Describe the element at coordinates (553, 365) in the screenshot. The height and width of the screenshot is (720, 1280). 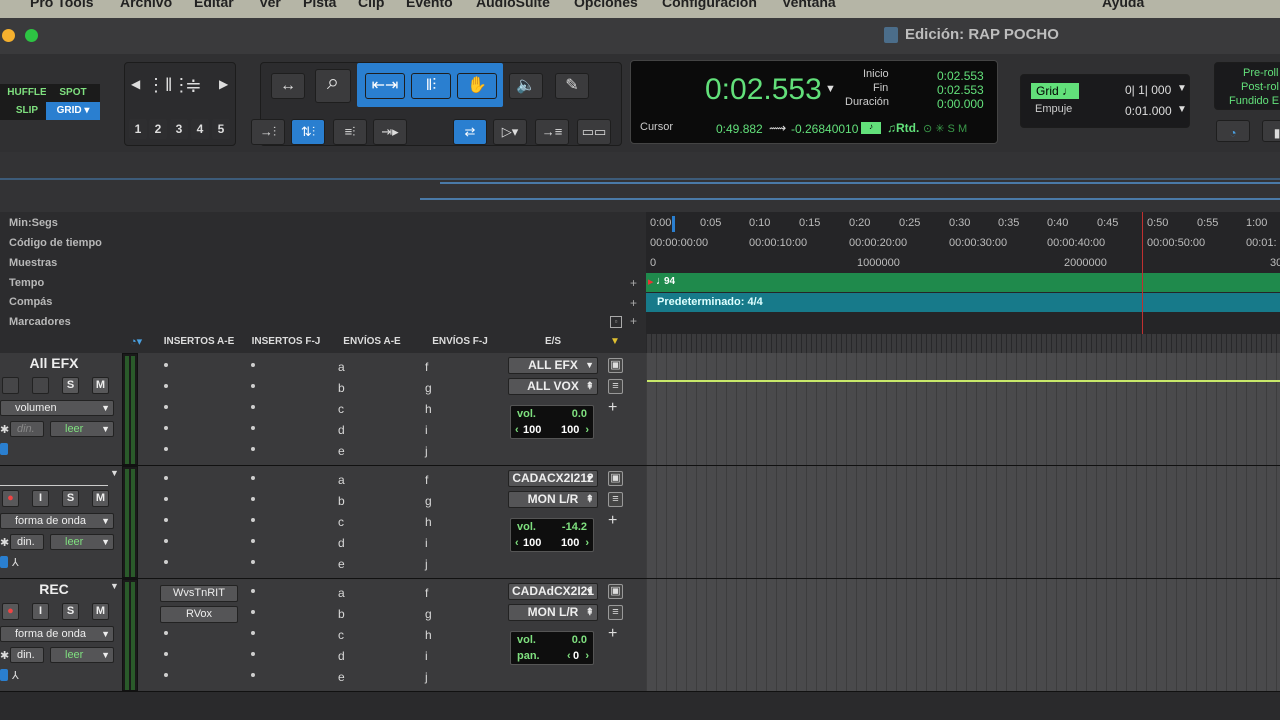
I see `input-selector: ALL EFX ▼` at that location.